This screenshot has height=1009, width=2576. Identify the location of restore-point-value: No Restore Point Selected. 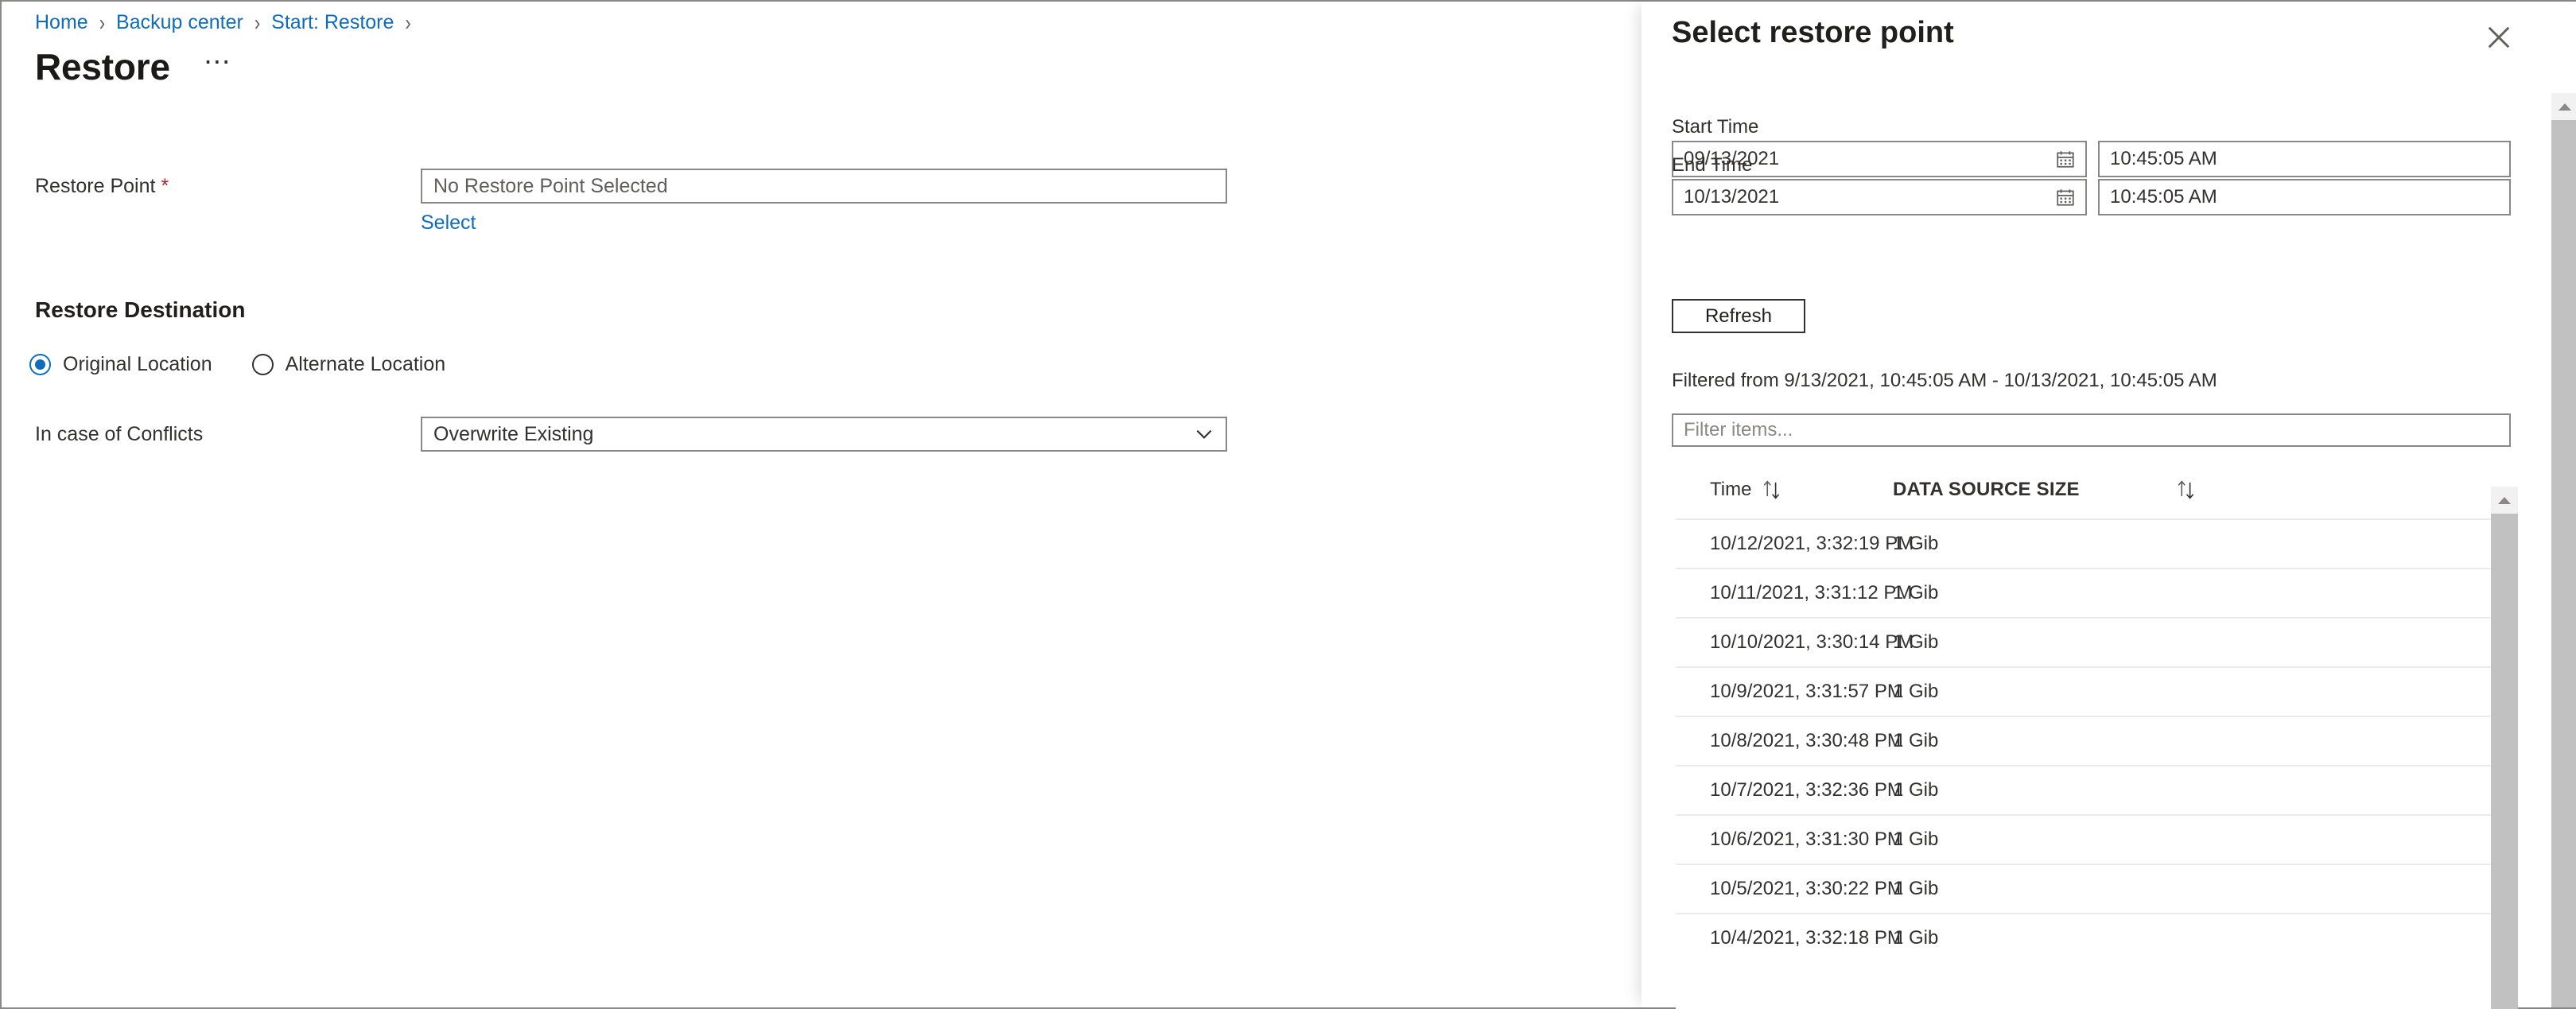
(550, 185).